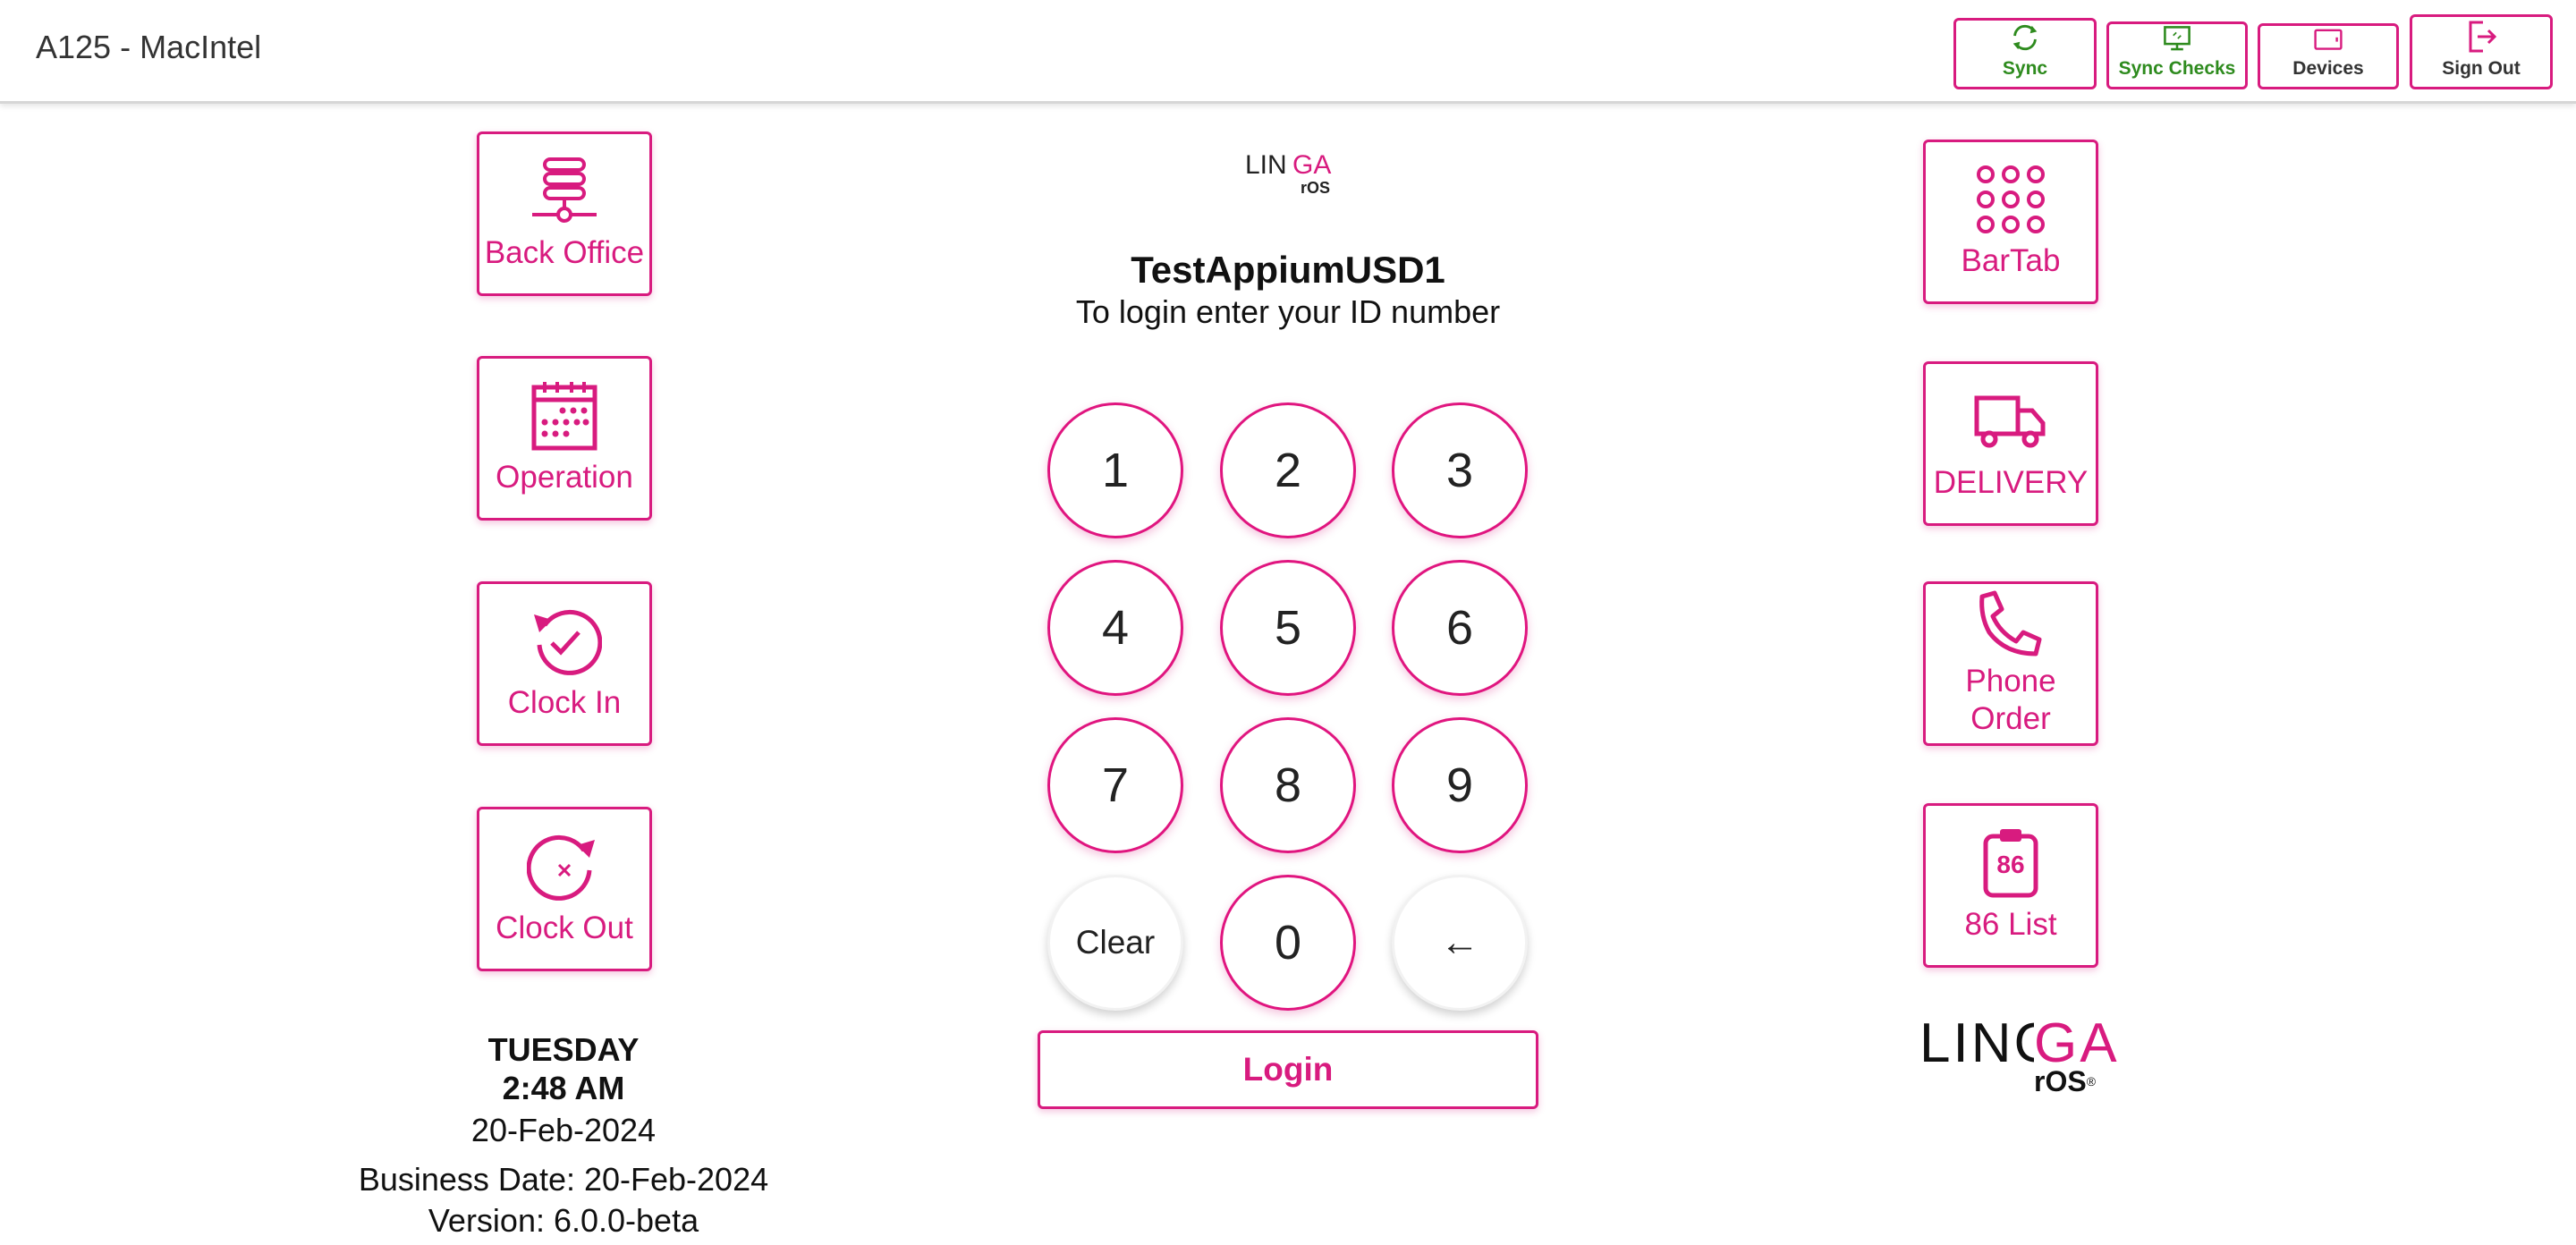 This screenshot has width=2576, height=1245. I want to click on keypad-key-7: 7, so click(1115, 785).